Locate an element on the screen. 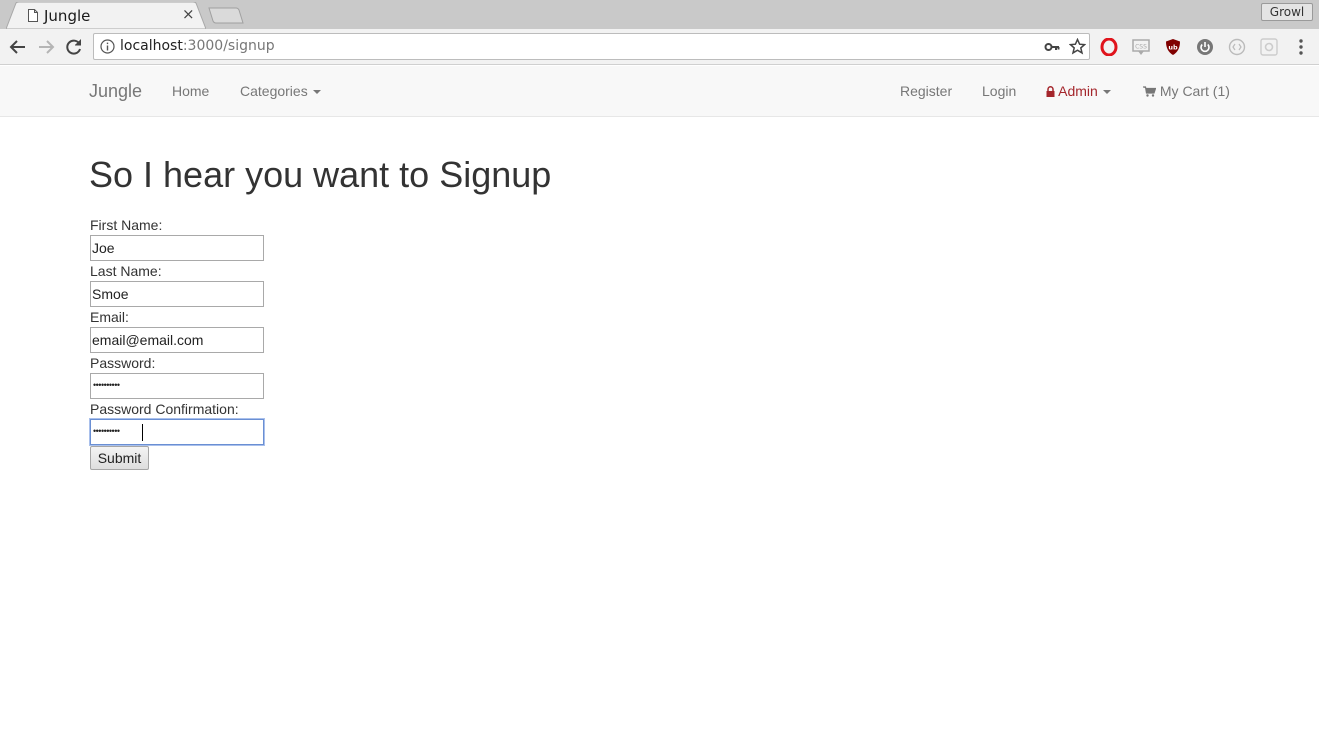 The width and height of the screenshot is (1319, 744). css-extension-icon: CSS is located at coordinates (1141, 47).